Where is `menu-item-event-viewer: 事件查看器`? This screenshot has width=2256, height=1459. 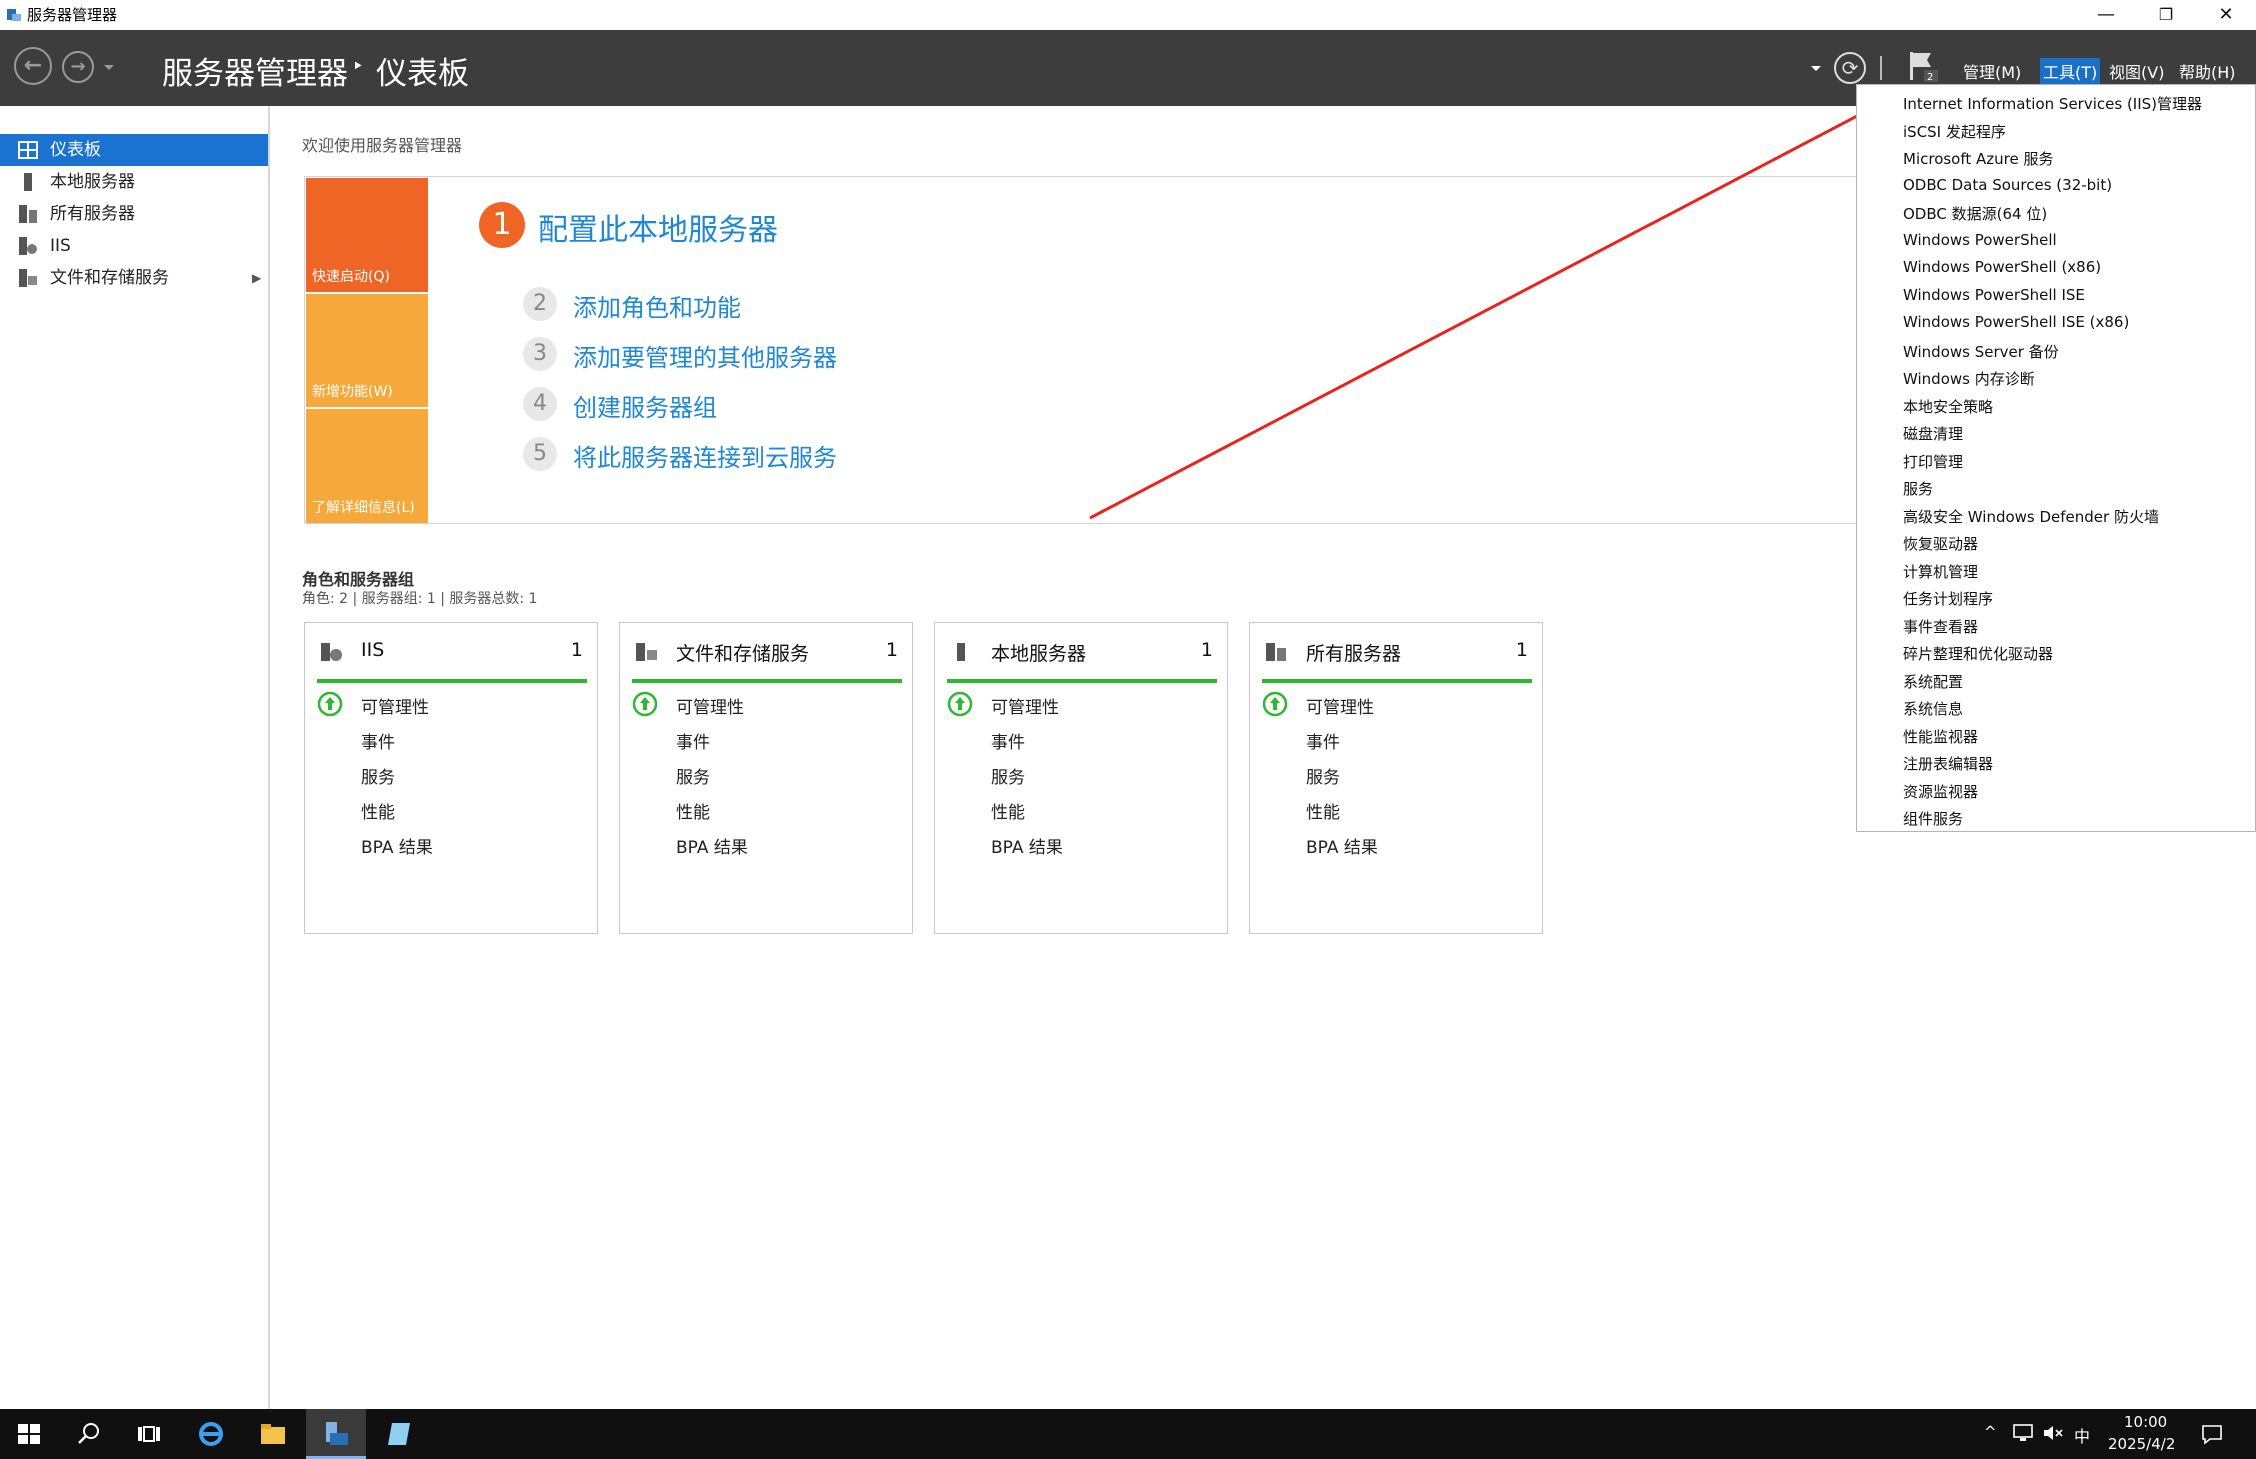 menu-item-event-viewer: 事件查看器 is located at coordinates (1940, 626).